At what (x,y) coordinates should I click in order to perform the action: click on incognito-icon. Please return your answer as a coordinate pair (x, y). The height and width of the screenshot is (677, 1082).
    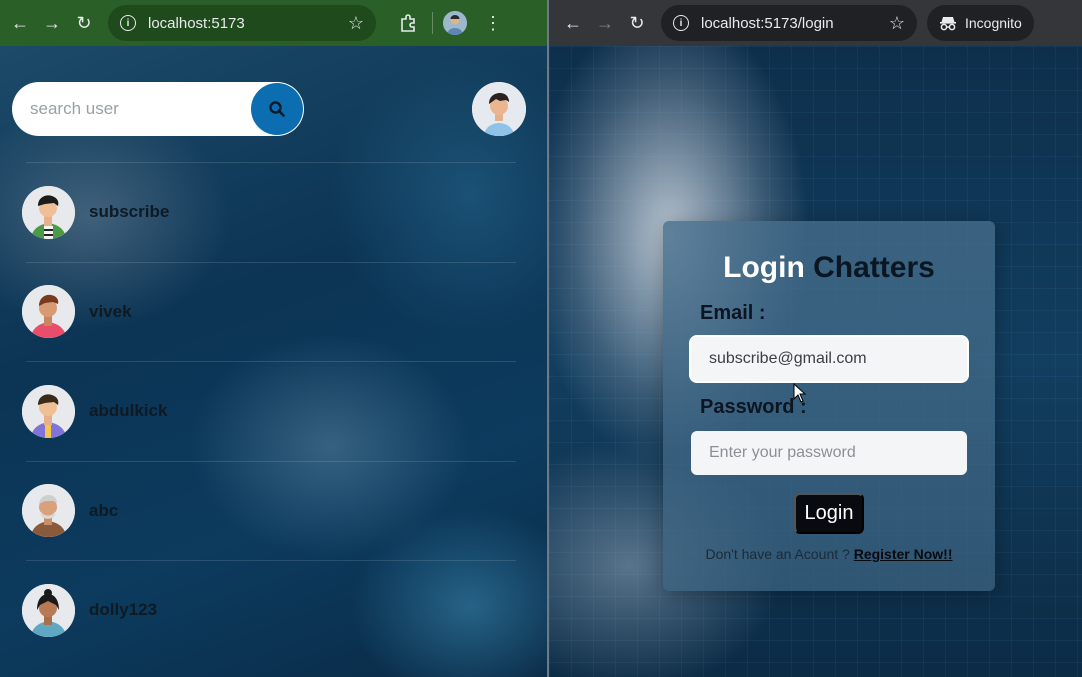
    Looking at the image, I should click on (948, 24).